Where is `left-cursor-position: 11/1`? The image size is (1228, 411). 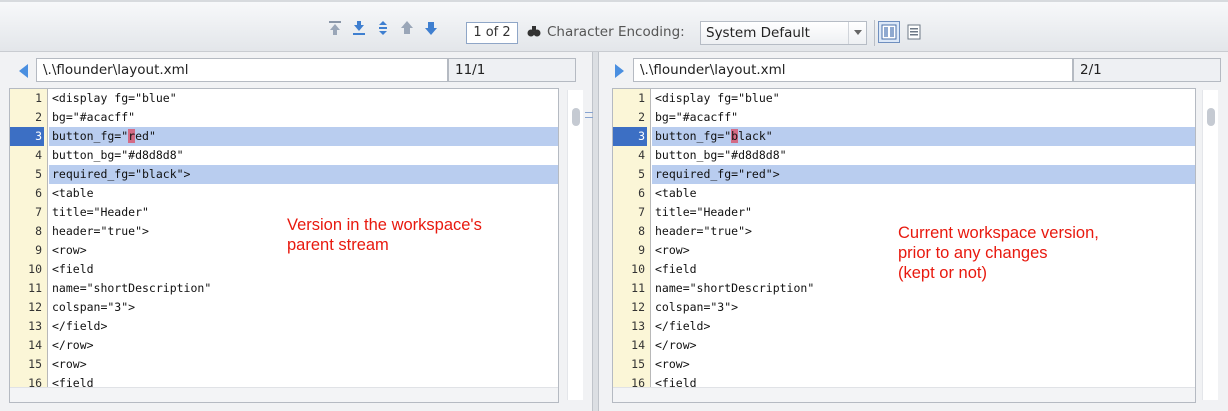 left-cursor-position: 11/1 is located at coordinates (512, 70).